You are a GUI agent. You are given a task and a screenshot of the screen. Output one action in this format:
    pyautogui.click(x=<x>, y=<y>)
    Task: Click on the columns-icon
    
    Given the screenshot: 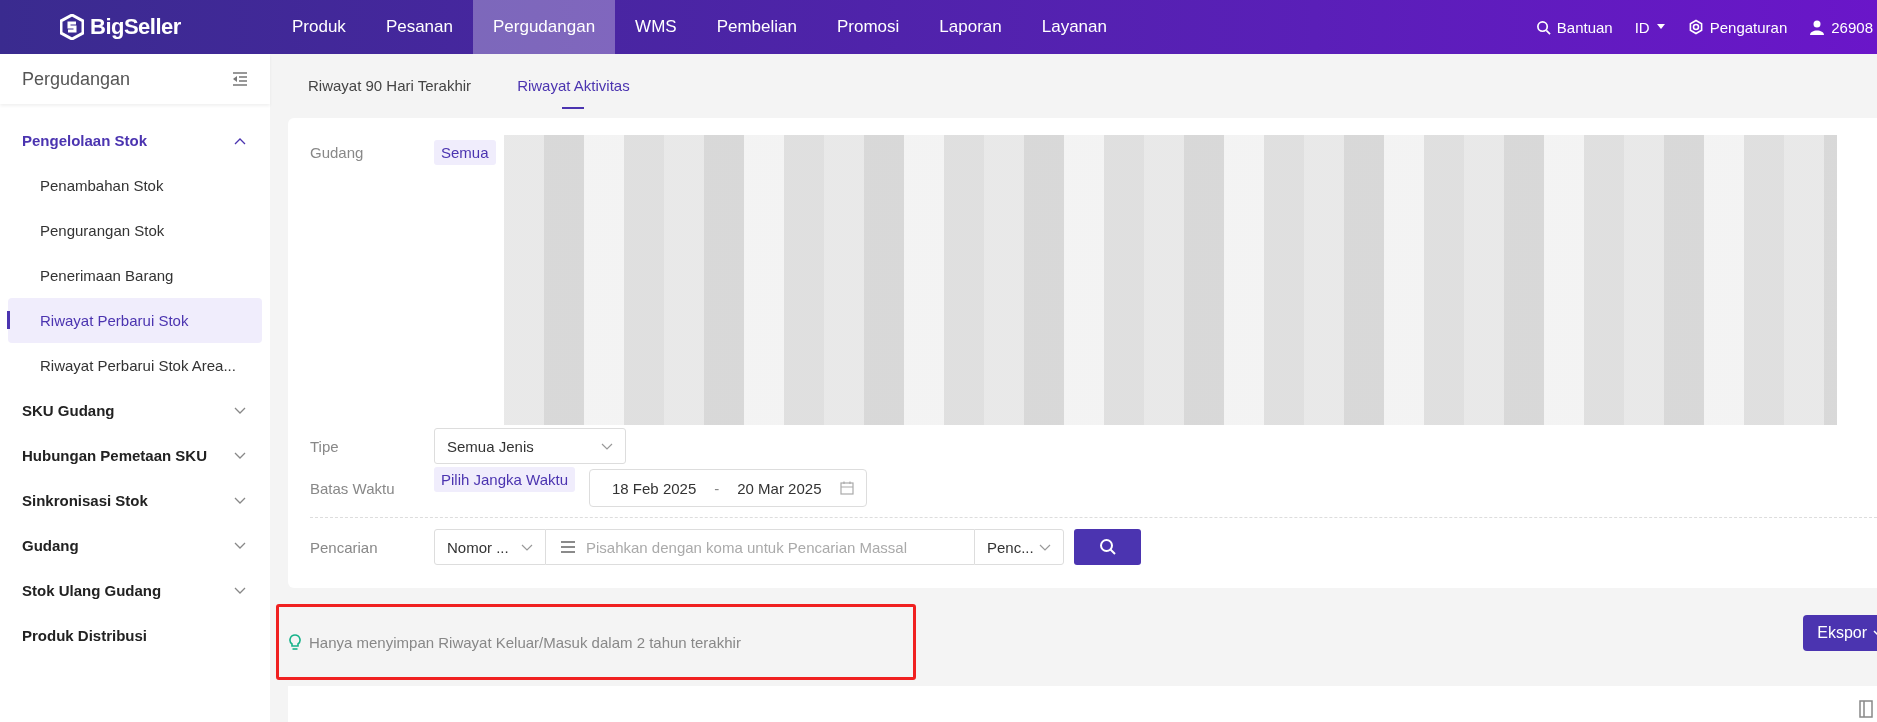 What is the action you would take?
    pyautogui.click(x=1866, y=709)
    